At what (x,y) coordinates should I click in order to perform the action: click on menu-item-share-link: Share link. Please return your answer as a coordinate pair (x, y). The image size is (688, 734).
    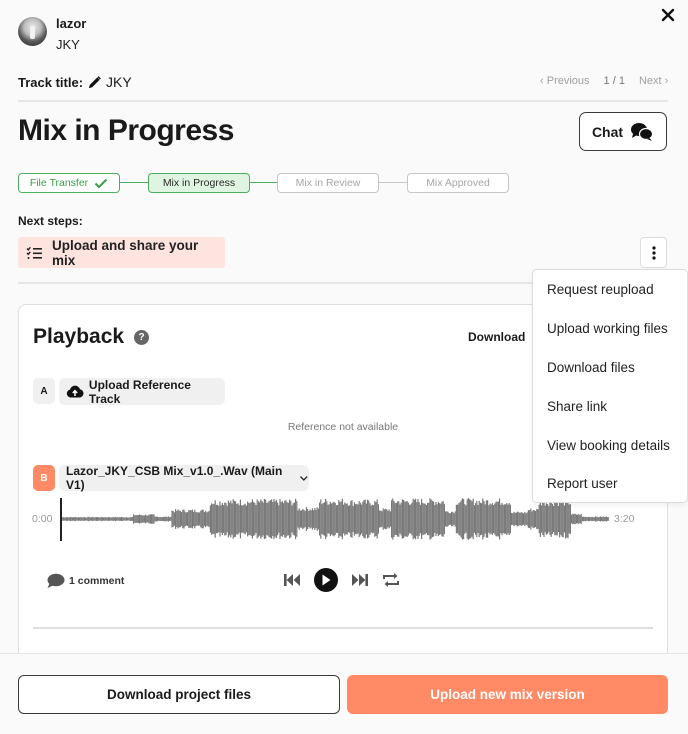
    Looking at the image, I should click on (577, 406).